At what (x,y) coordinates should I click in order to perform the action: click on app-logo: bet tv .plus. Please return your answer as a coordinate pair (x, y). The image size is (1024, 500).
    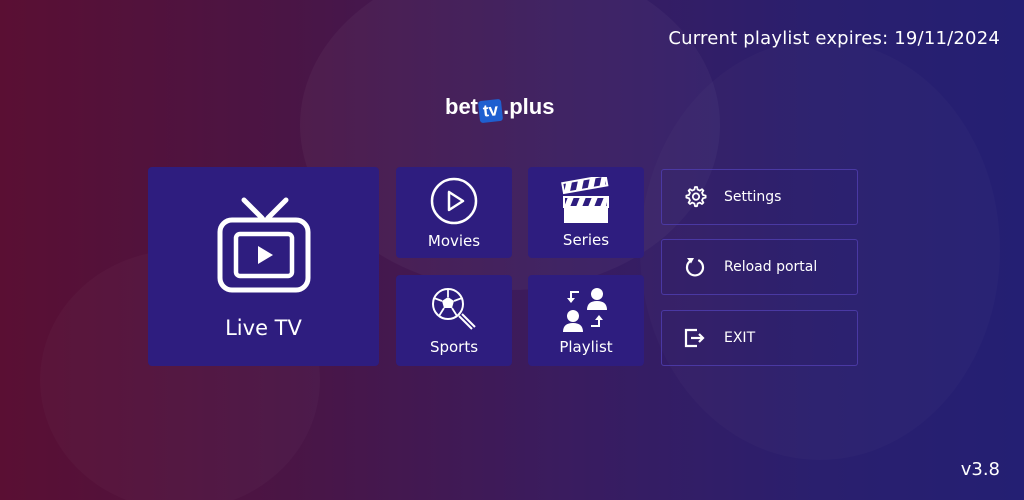
    Looking at the image, I should click on (500, 108).